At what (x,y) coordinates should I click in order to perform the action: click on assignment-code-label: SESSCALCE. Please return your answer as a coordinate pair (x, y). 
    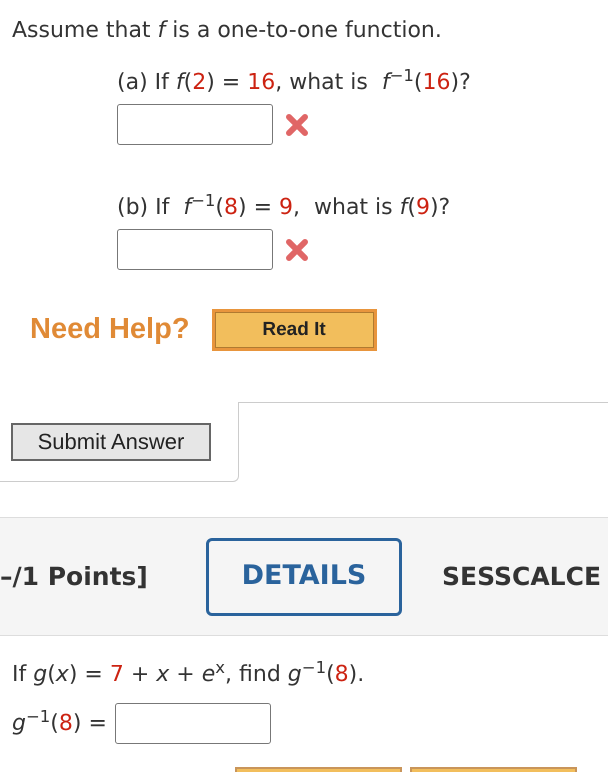
    Looking at the image, I should click on (522, 576).